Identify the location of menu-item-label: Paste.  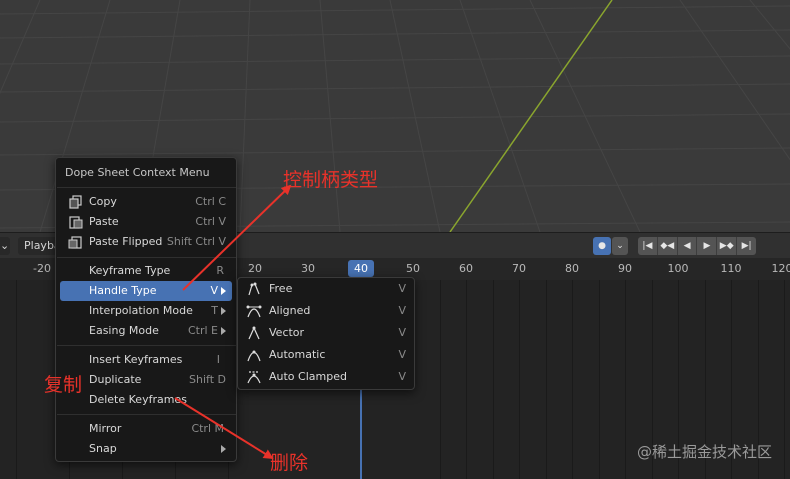
(104, 221).